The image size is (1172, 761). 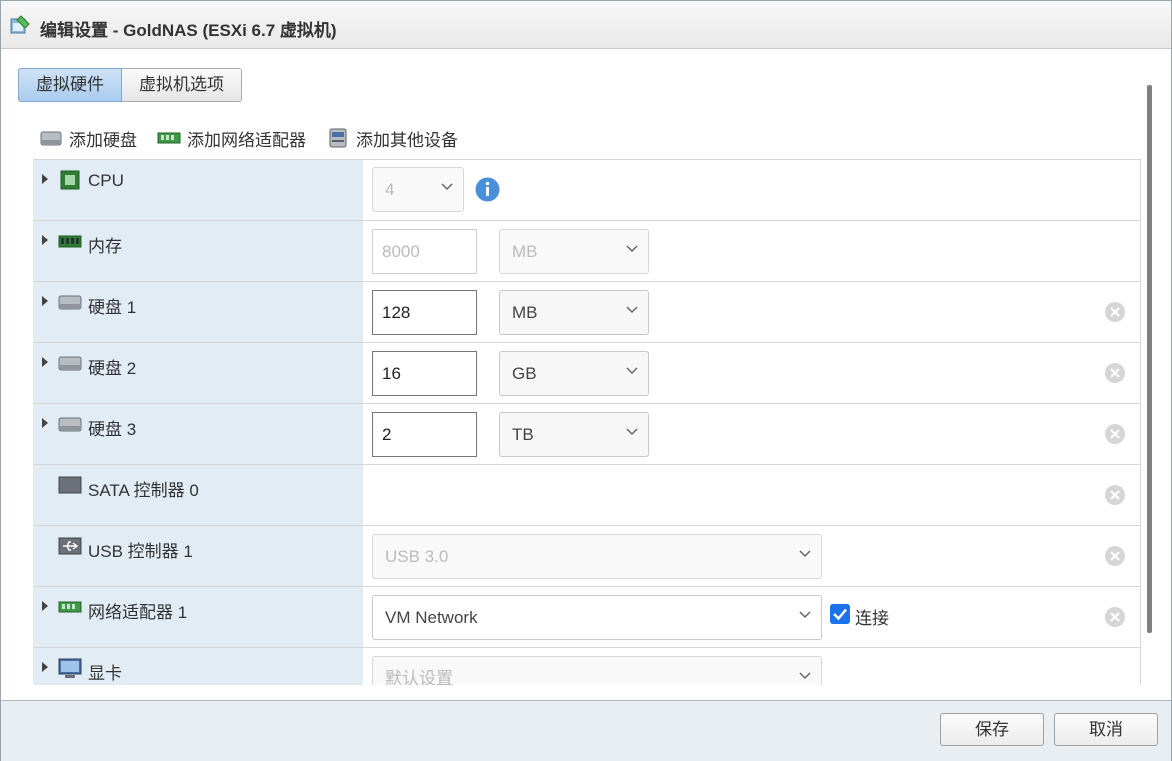 What do you see at coordinates (70, 485) in the screenshot?
I see `sata-icon` at bounding box center [70, 485].